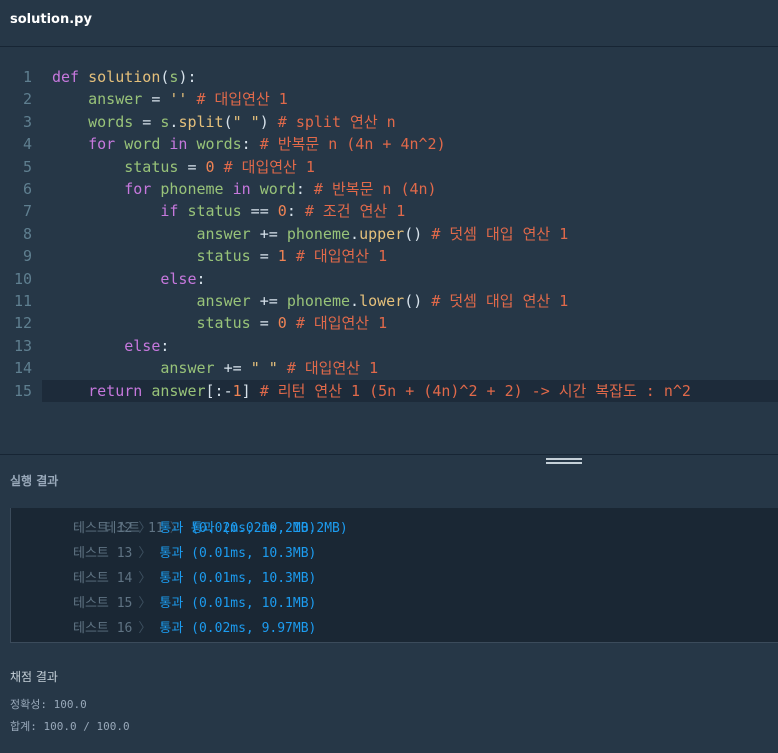 The width and height of the screenshot is (778, 753). What do you see at coordinates (192, 189) in the screenshot?
I see `code-token: phoneme` at bounding box center [192, 189].